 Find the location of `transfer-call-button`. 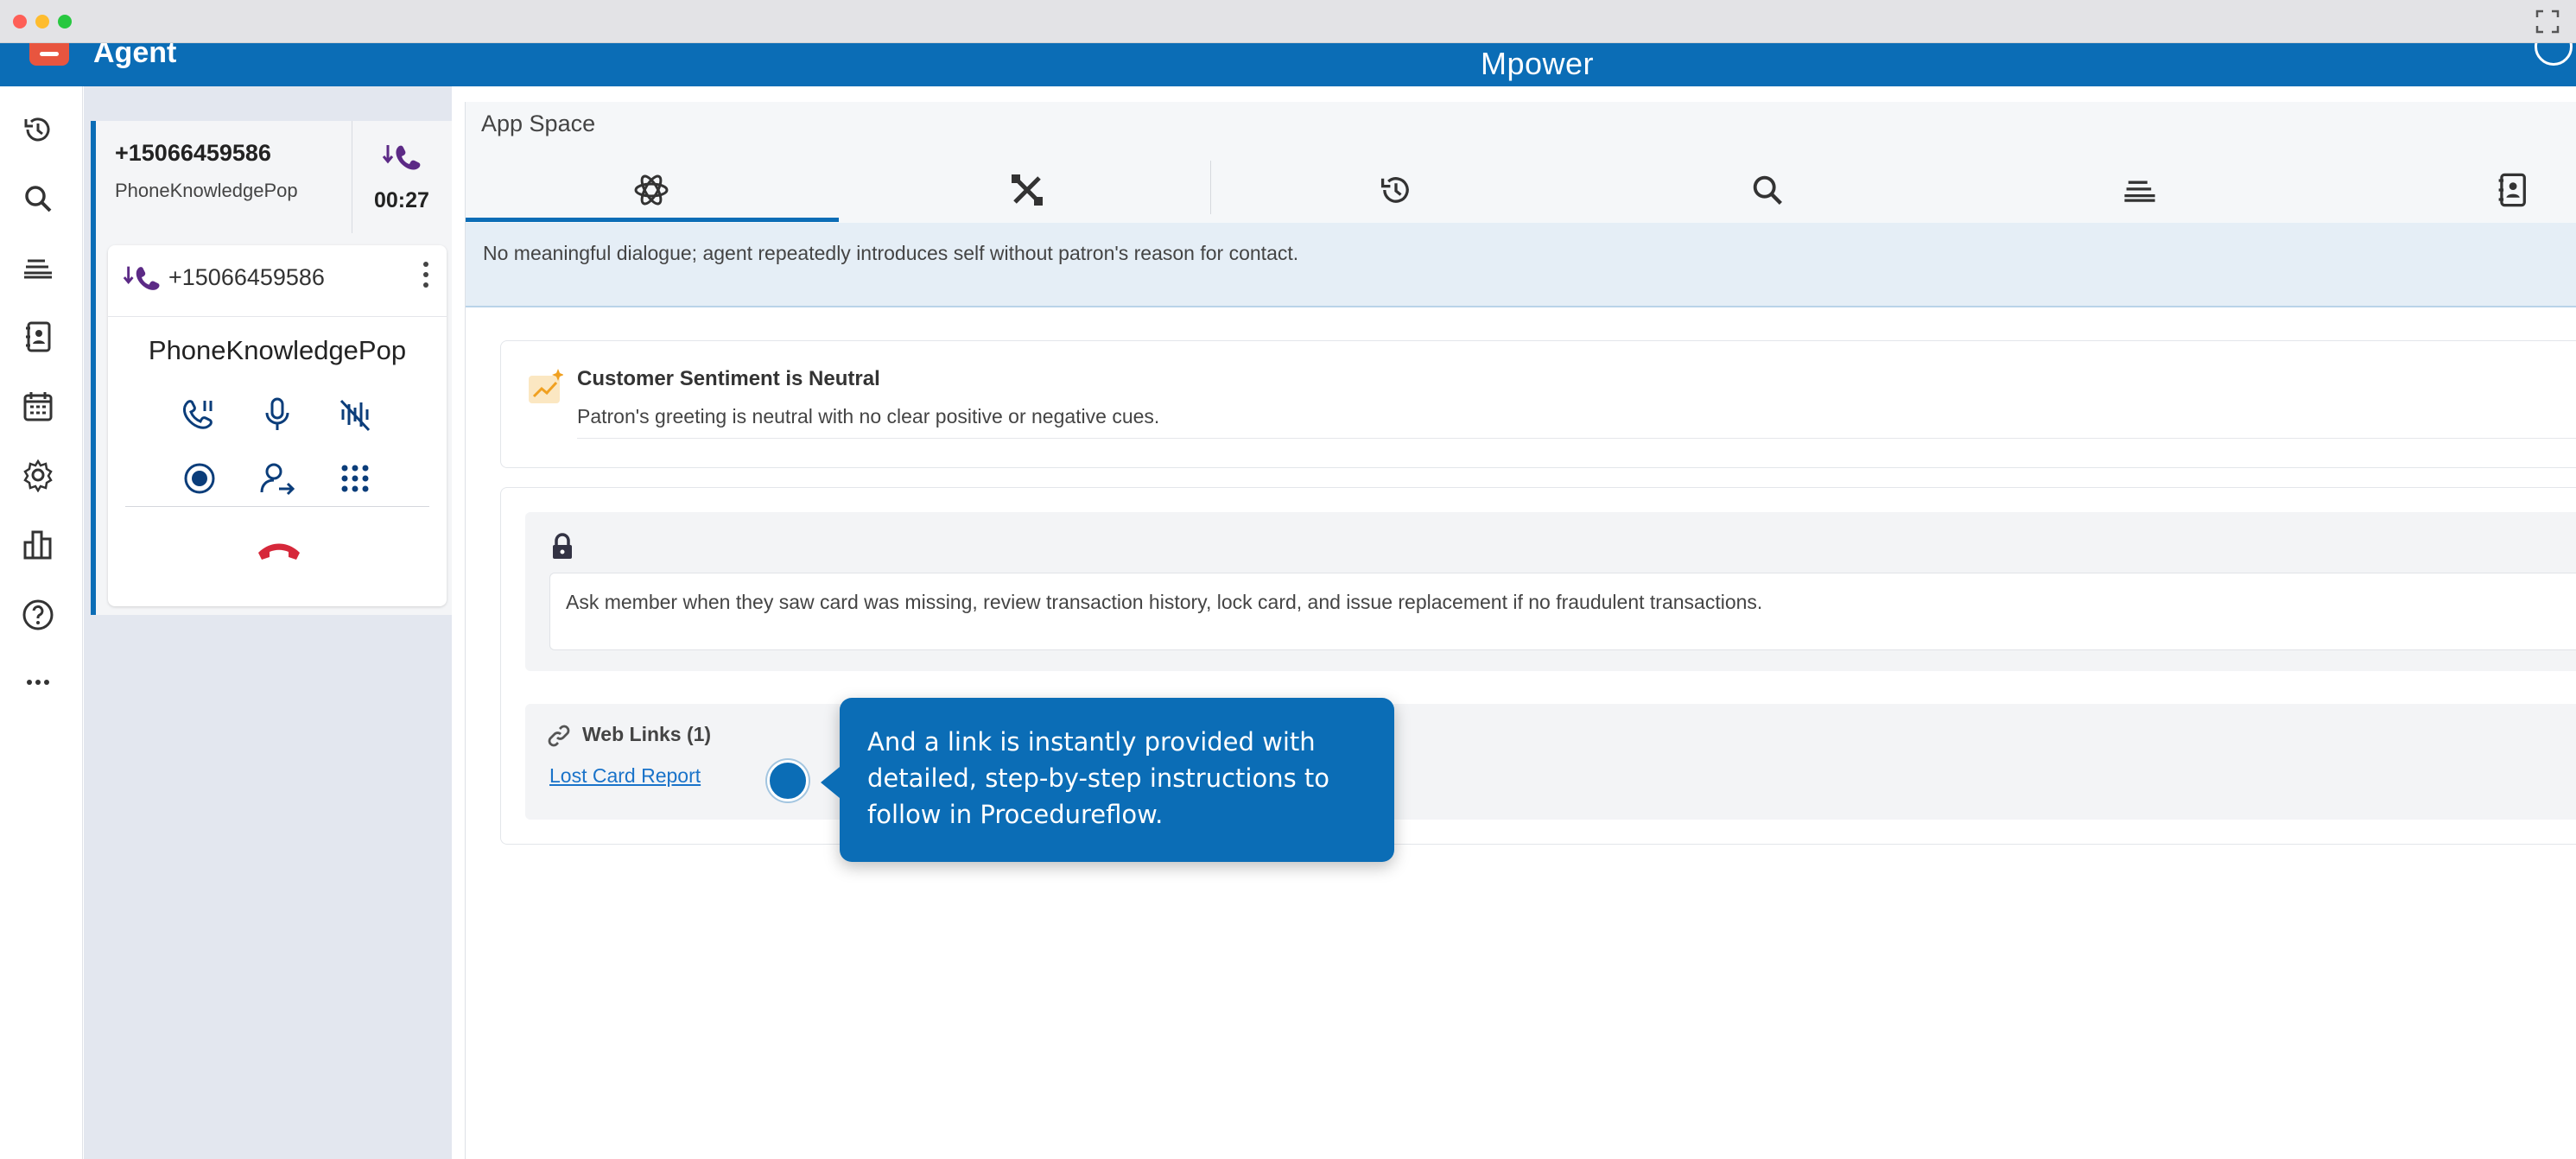

transfer-call-button is located at coordinates (277, 479).